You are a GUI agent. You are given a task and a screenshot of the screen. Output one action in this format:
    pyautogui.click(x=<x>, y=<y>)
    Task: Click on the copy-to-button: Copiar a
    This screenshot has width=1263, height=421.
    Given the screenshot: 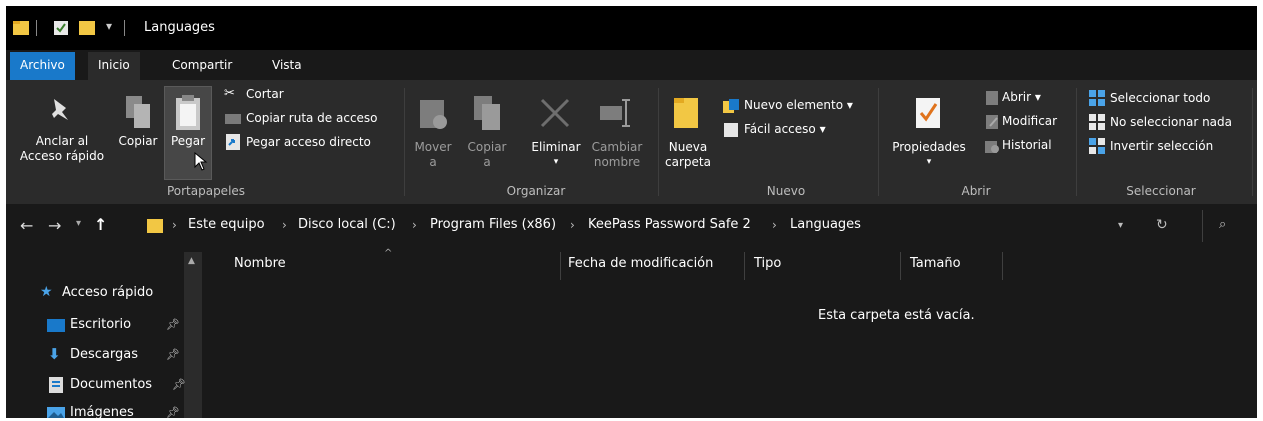 What is the action you would take?
    pyautogui.click(x=487, y=155)
    